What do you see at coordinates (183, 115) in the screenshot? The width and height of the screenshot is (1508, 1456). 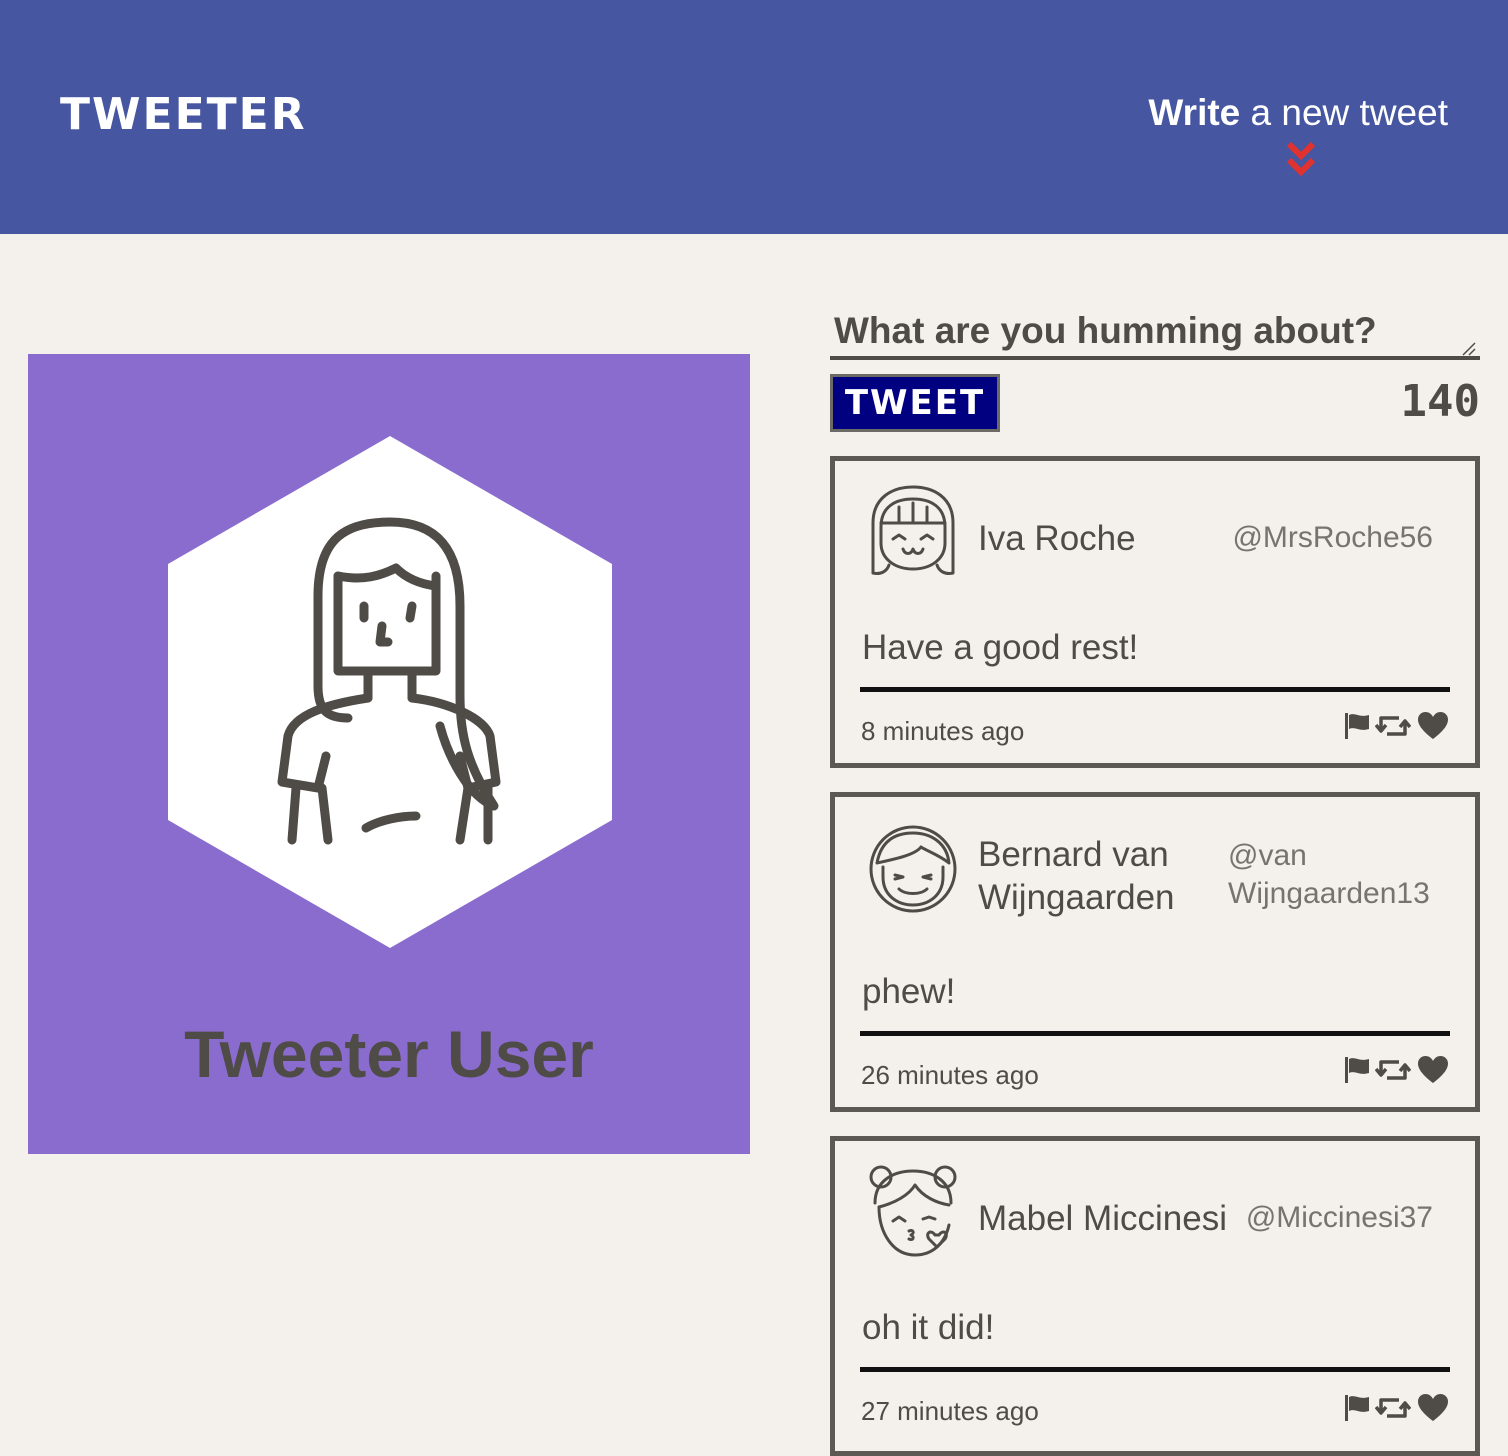 I see `brand-logo: TWEETER` at bounding box center [183, 115].